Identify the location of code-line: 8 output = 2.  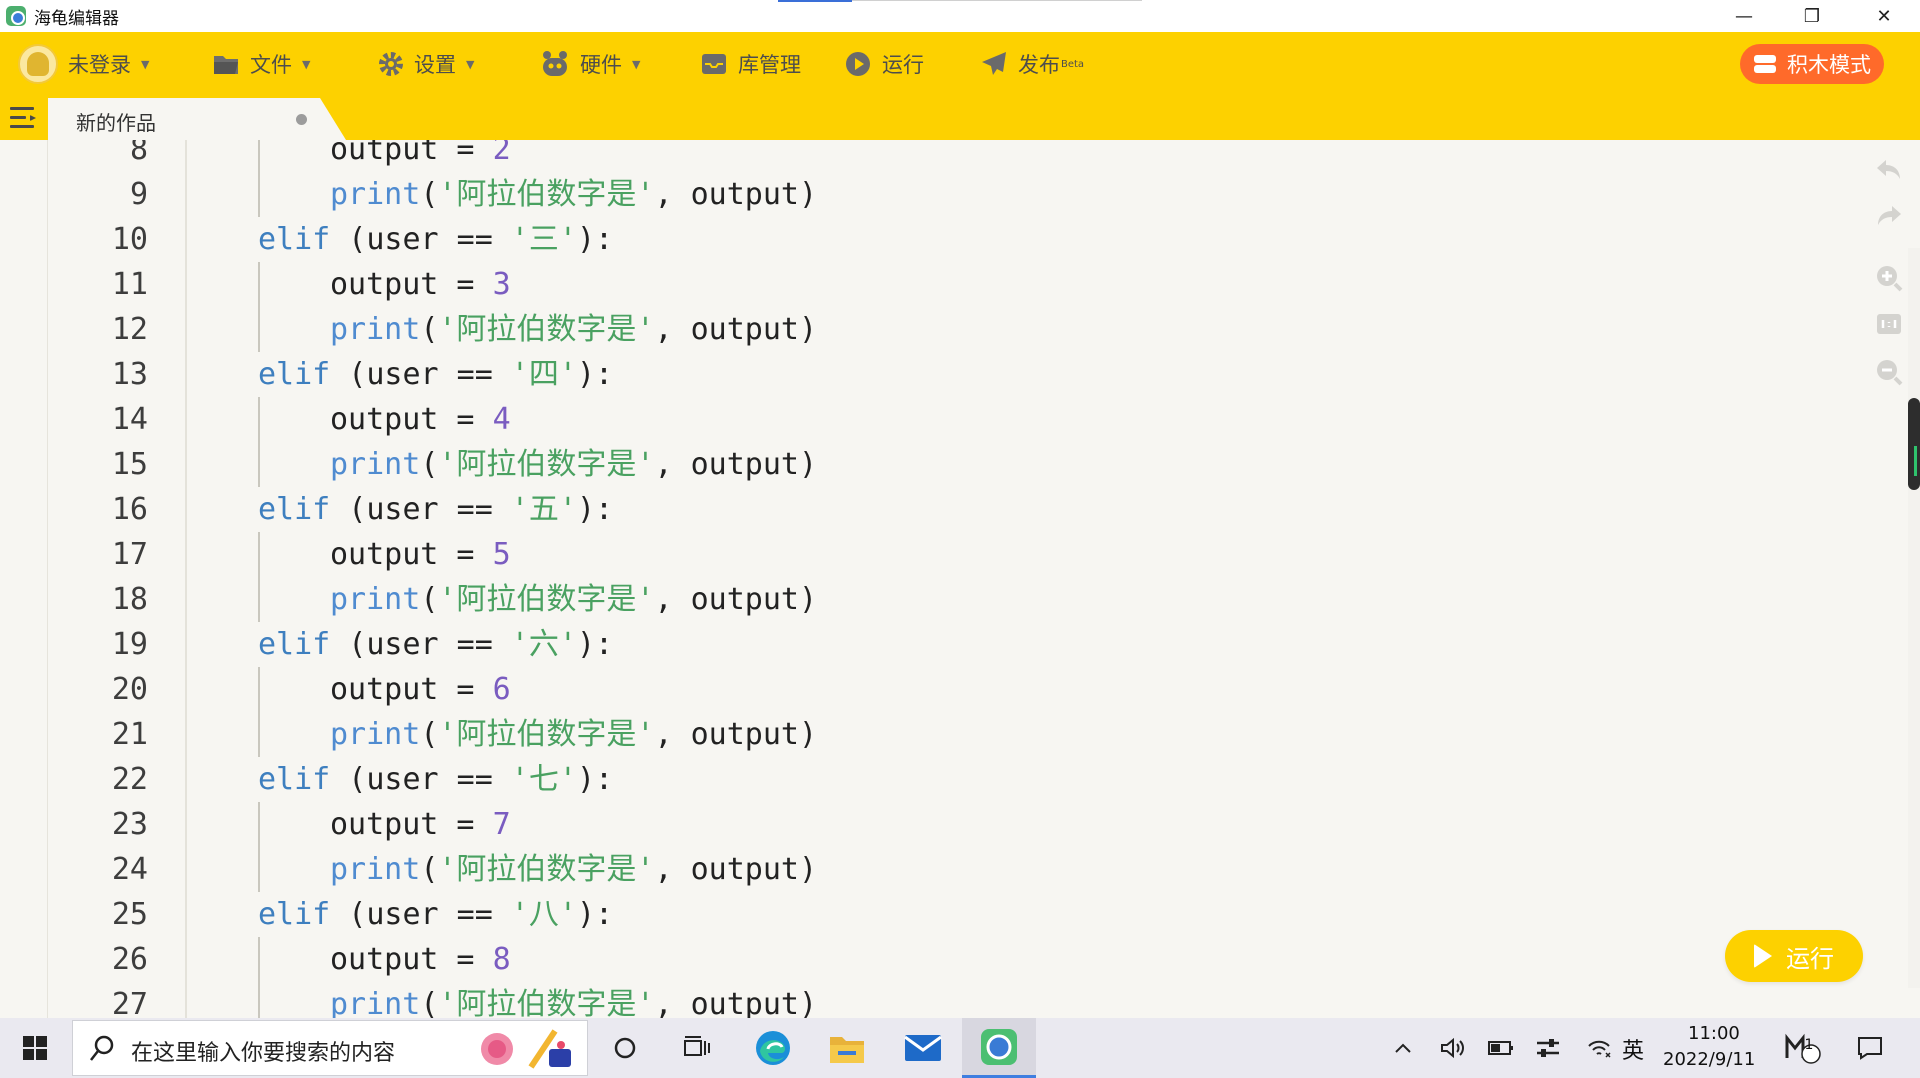
(930, 156).